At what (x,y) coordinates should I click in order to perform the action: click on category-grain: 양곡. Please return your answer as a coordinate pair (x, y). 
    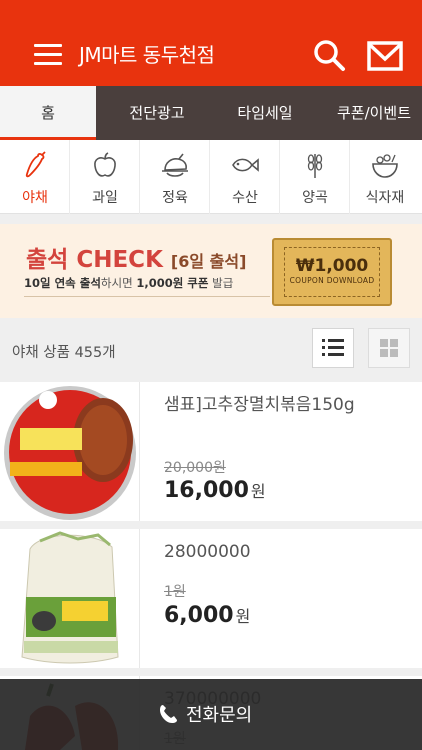
    Looking at the image, I should click on (315, 177).